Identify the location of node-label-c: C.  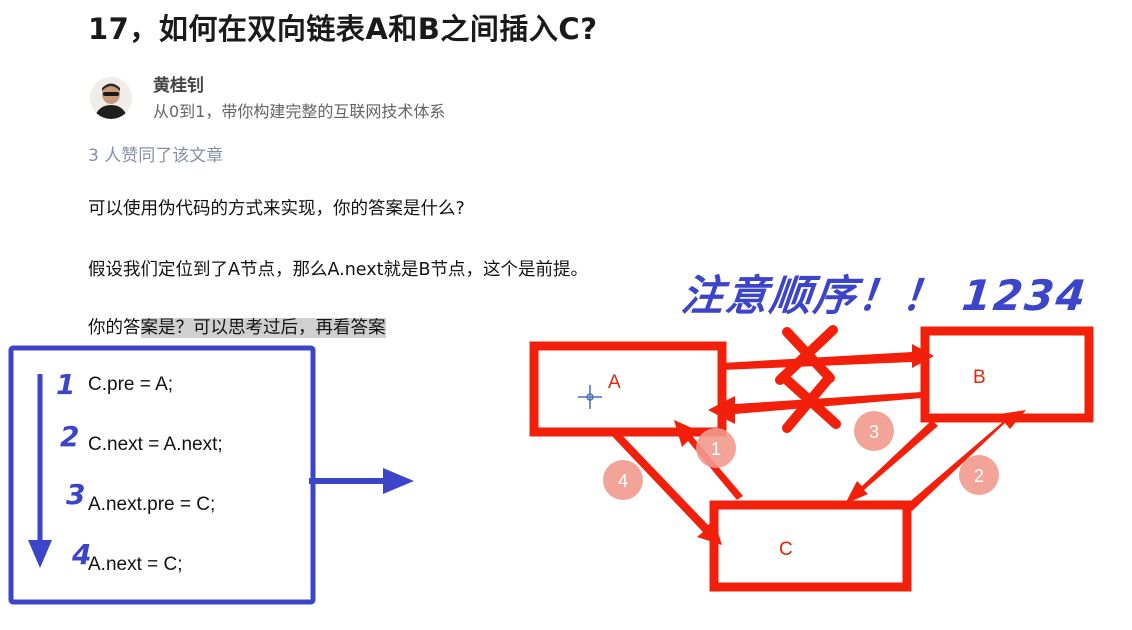
(786, 549).